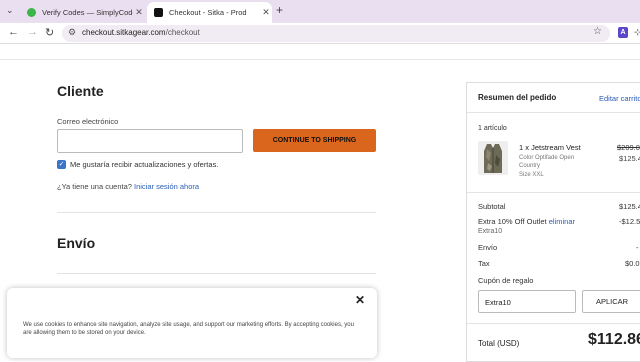 This screenshot has height=362, width=640. Describe the element at coordinates (493, 158) in the screenshot. I see `product-thumbnail` at that location.